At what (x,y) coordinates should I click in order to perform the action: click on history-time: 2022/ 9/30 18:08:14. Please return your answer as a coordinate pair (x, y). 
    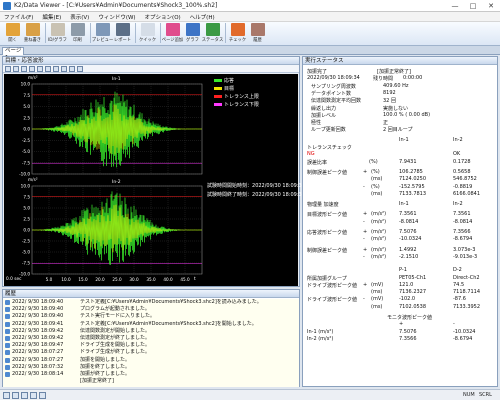
    Looking at the image, I should click on (38, 373).